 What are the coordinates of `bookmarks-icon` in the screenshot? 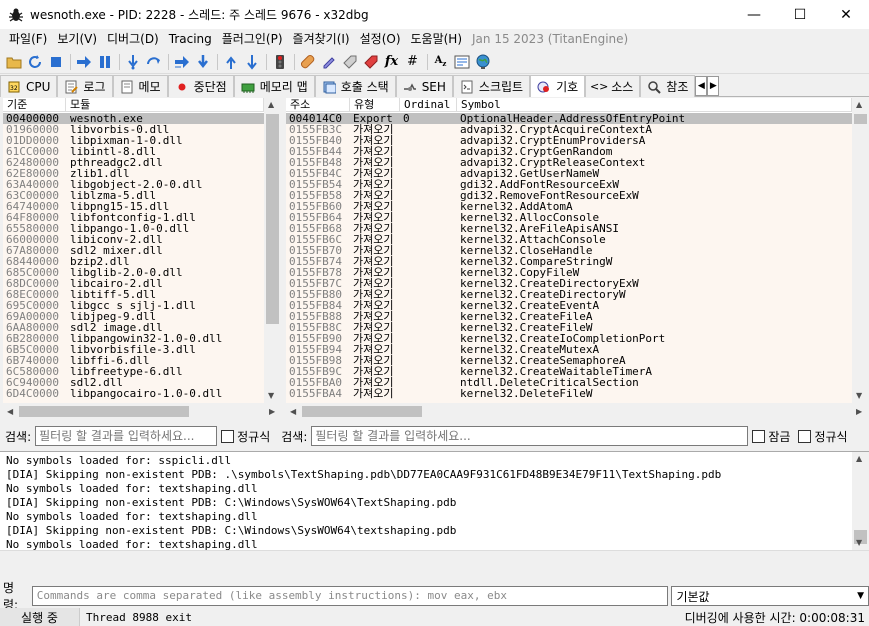 It's located at (370, 61).